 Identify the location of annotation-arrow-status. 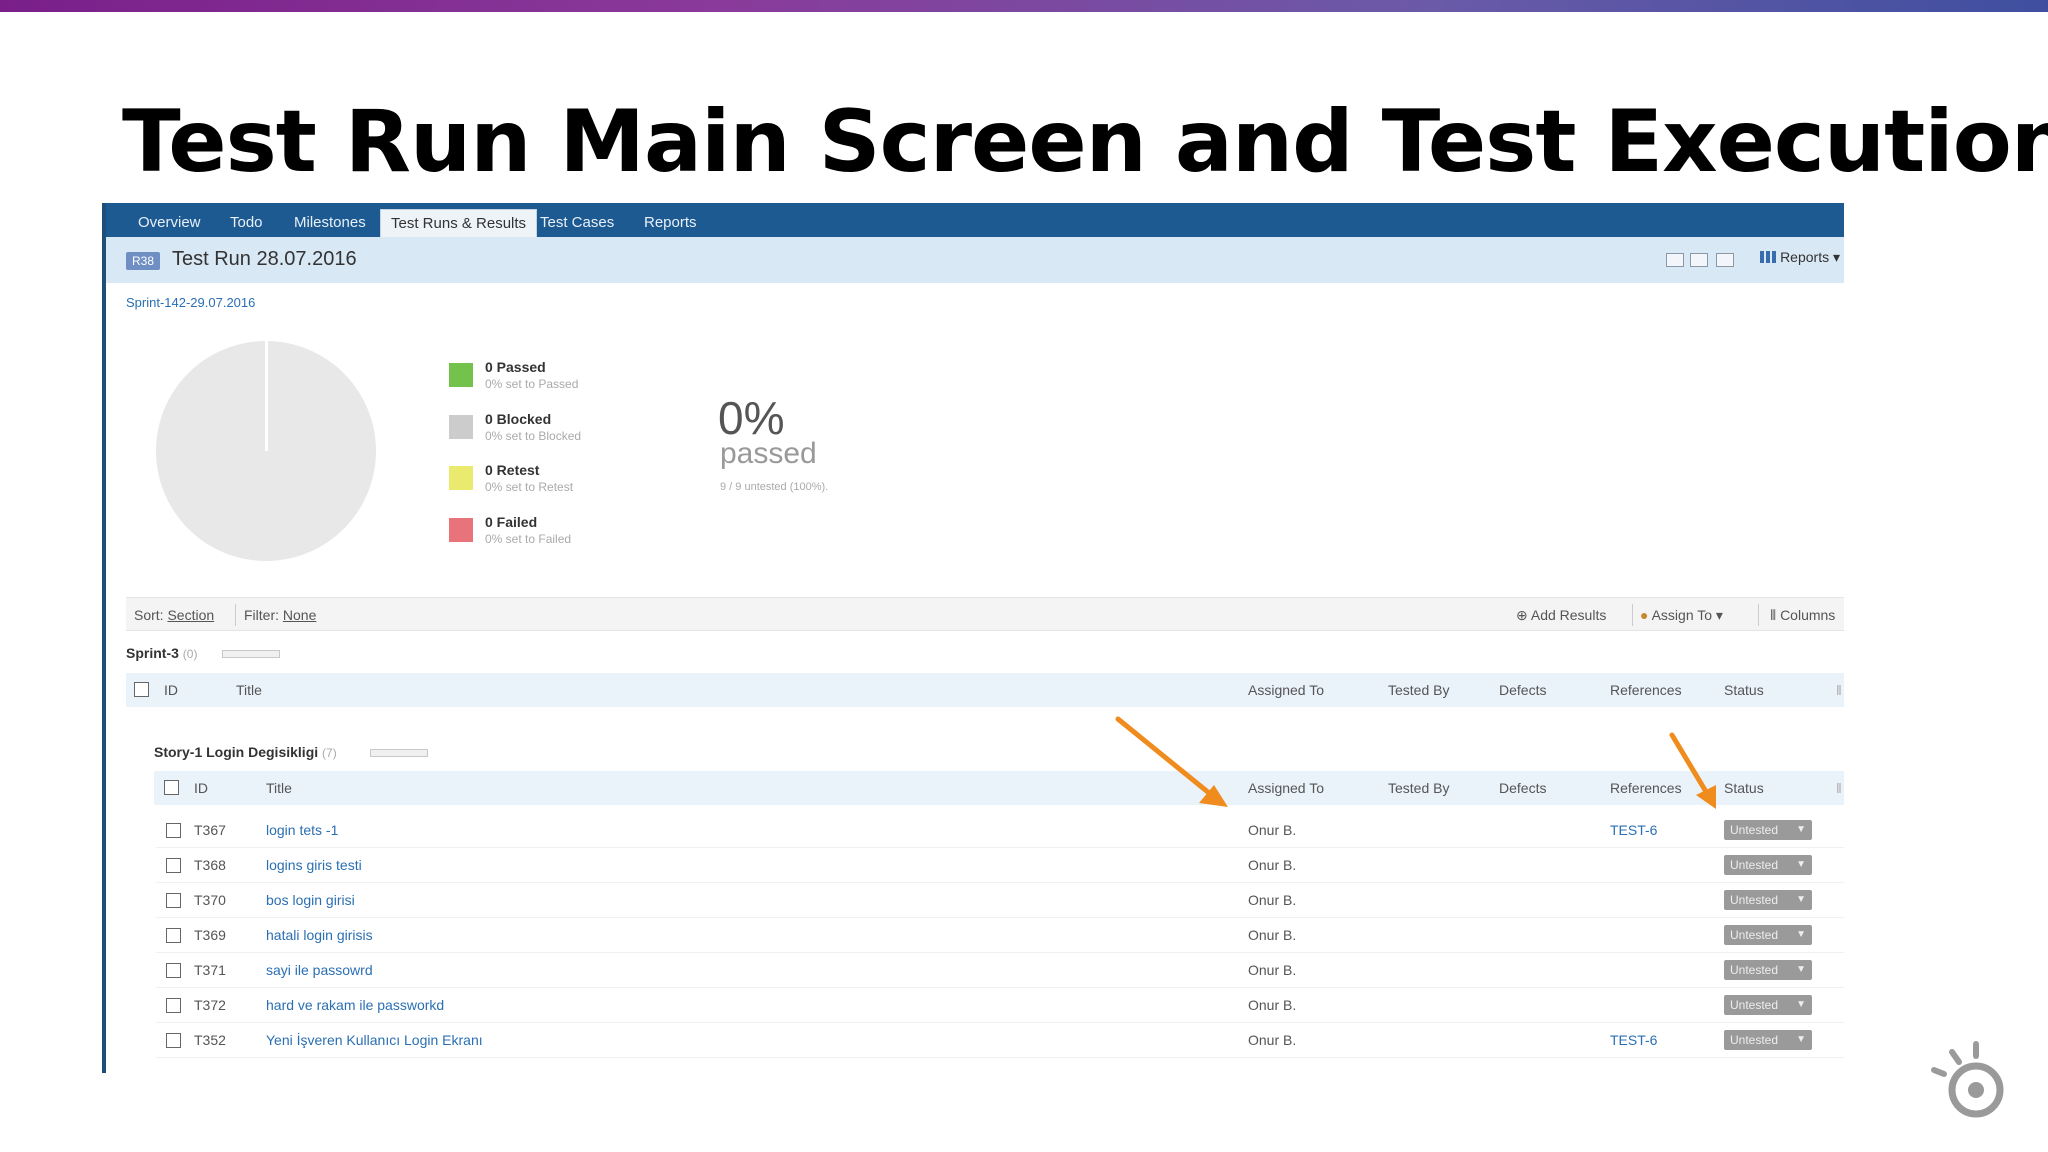
(1692, 770).